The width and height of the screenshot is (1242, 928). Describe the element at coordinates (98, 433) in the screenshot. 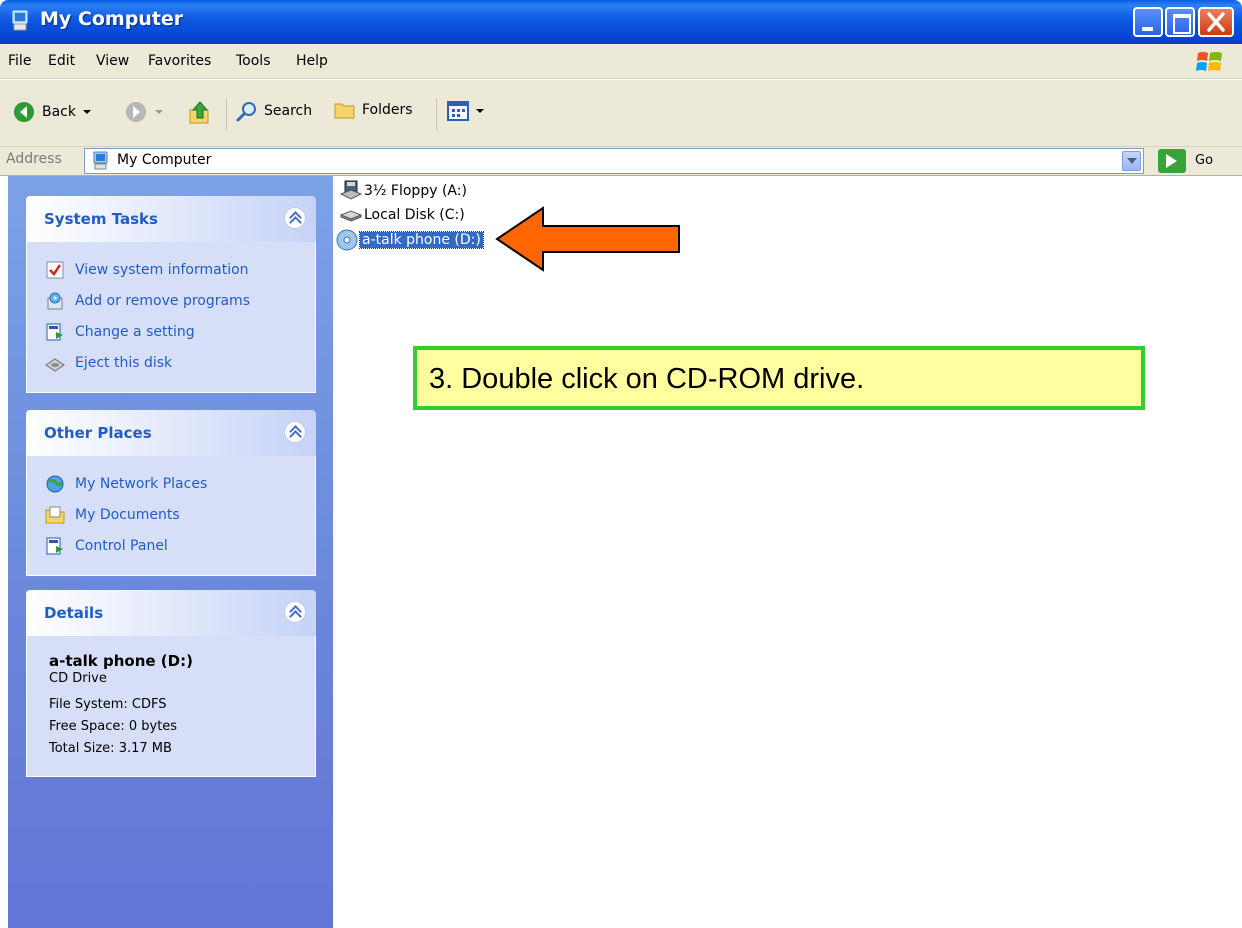

I see `other-places-title: Other Places` at that location.